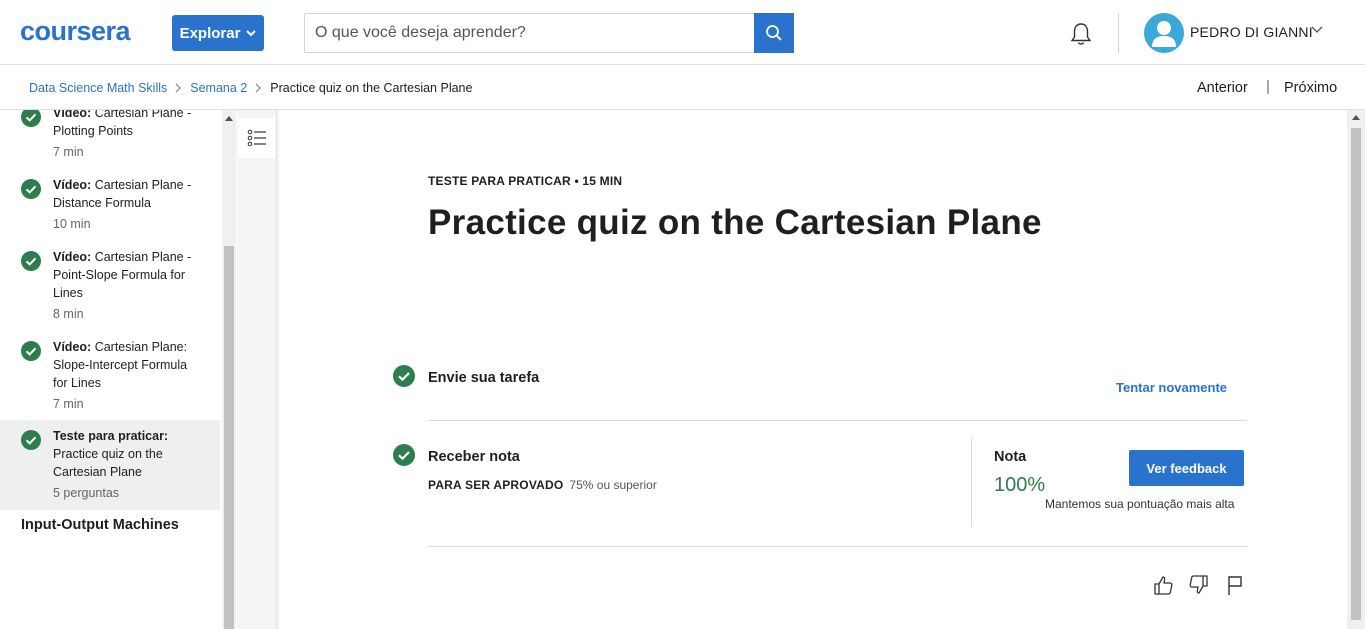  What do you see at coordinates (100, 525) in the screenshot?
I see `next-module-title: Input-Output Machines` at bounding box center [100, 525].